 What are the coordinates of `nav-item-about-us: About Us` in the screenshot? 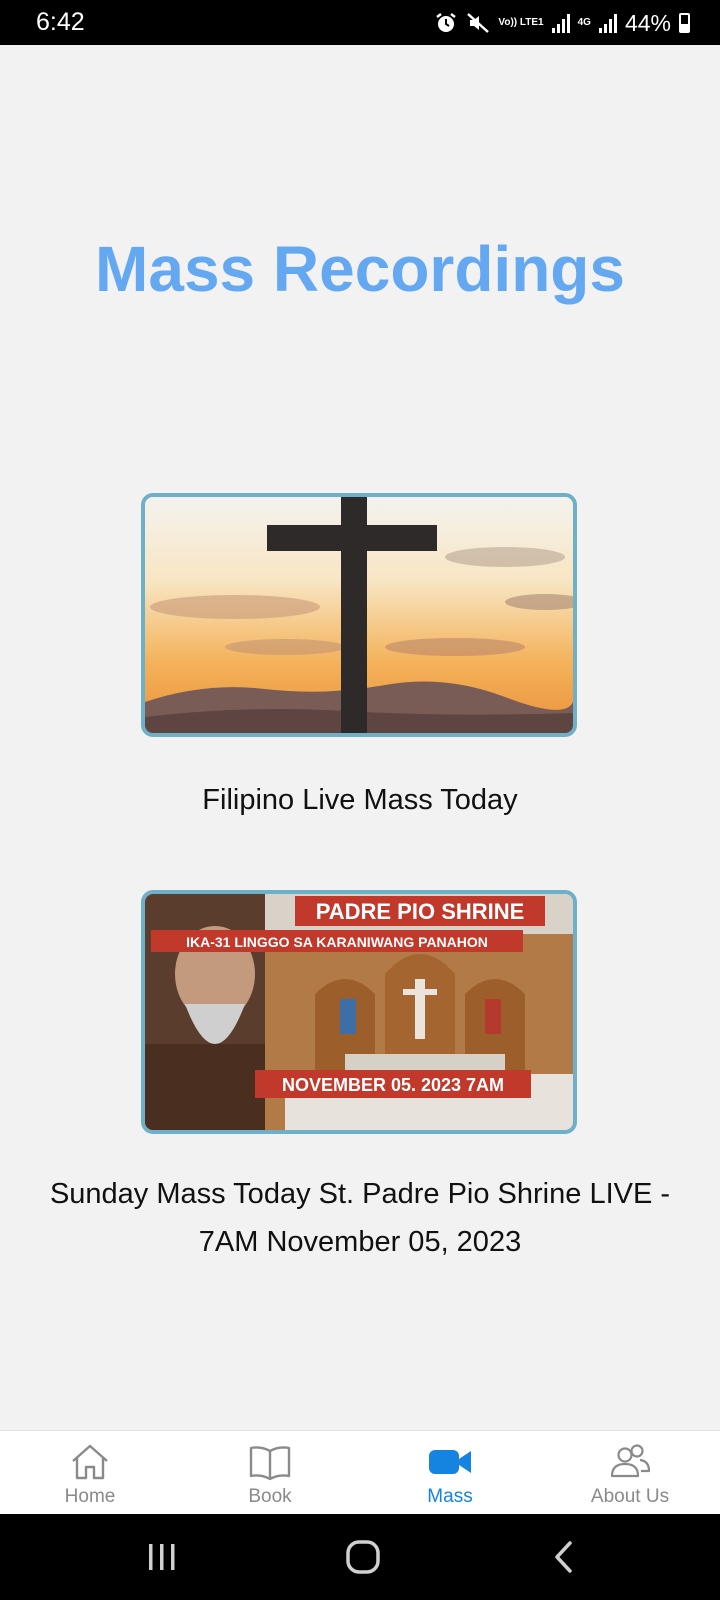 It's located at (630, 1473).